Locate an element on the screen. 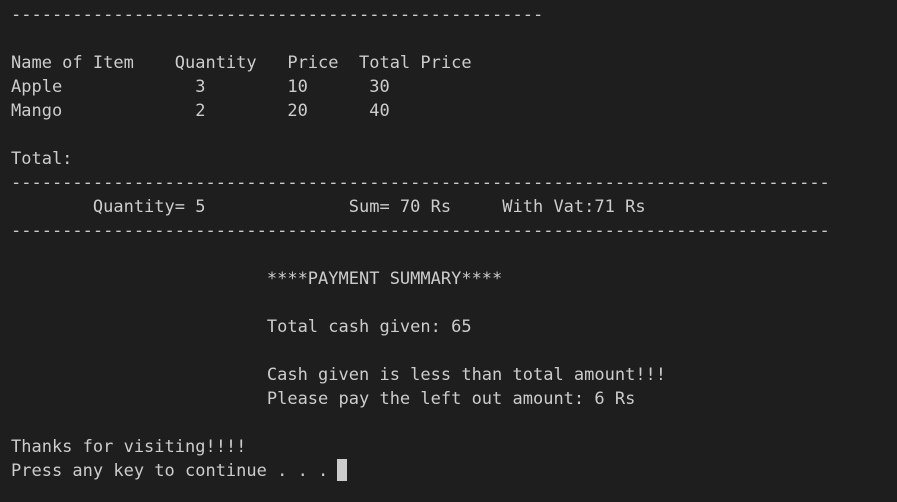  cash-given-text: Total cash given: 65 is located at coordinates (241, 327).